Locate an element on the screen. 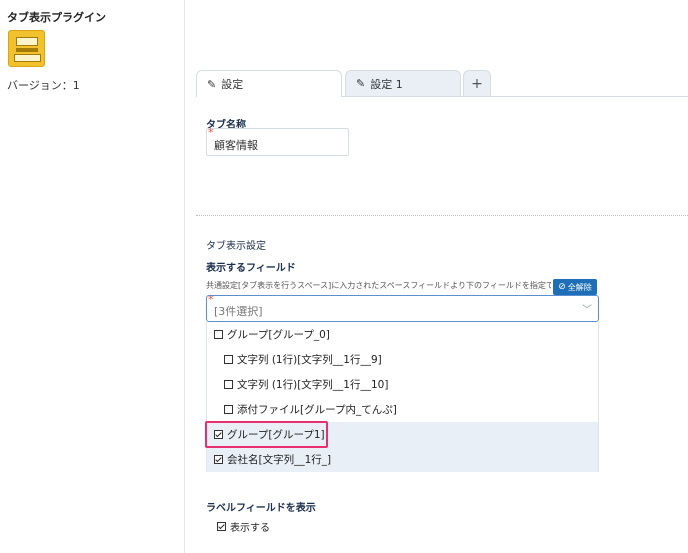 This screenshot has height=553, width=688. clear-all-button: ⊘ 全解除 is located at coordinates (575, 287).